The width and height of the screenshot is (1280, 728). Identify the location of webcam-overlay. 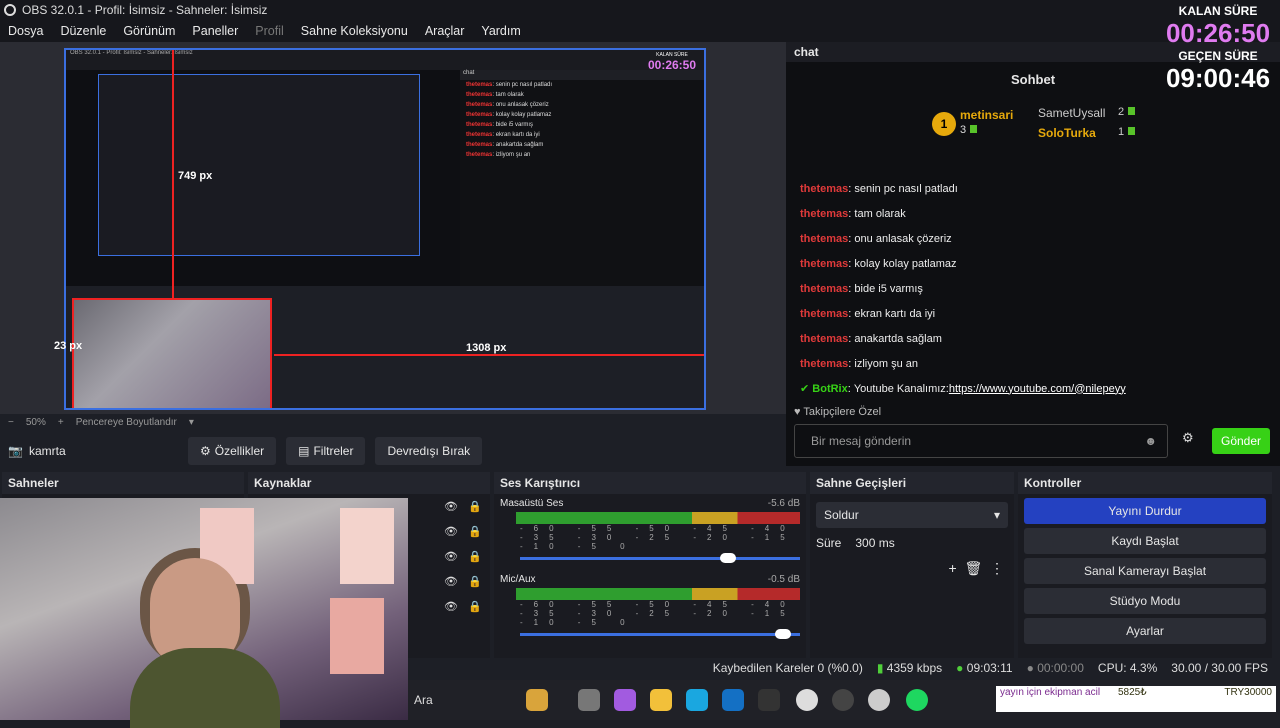
(204, 613).